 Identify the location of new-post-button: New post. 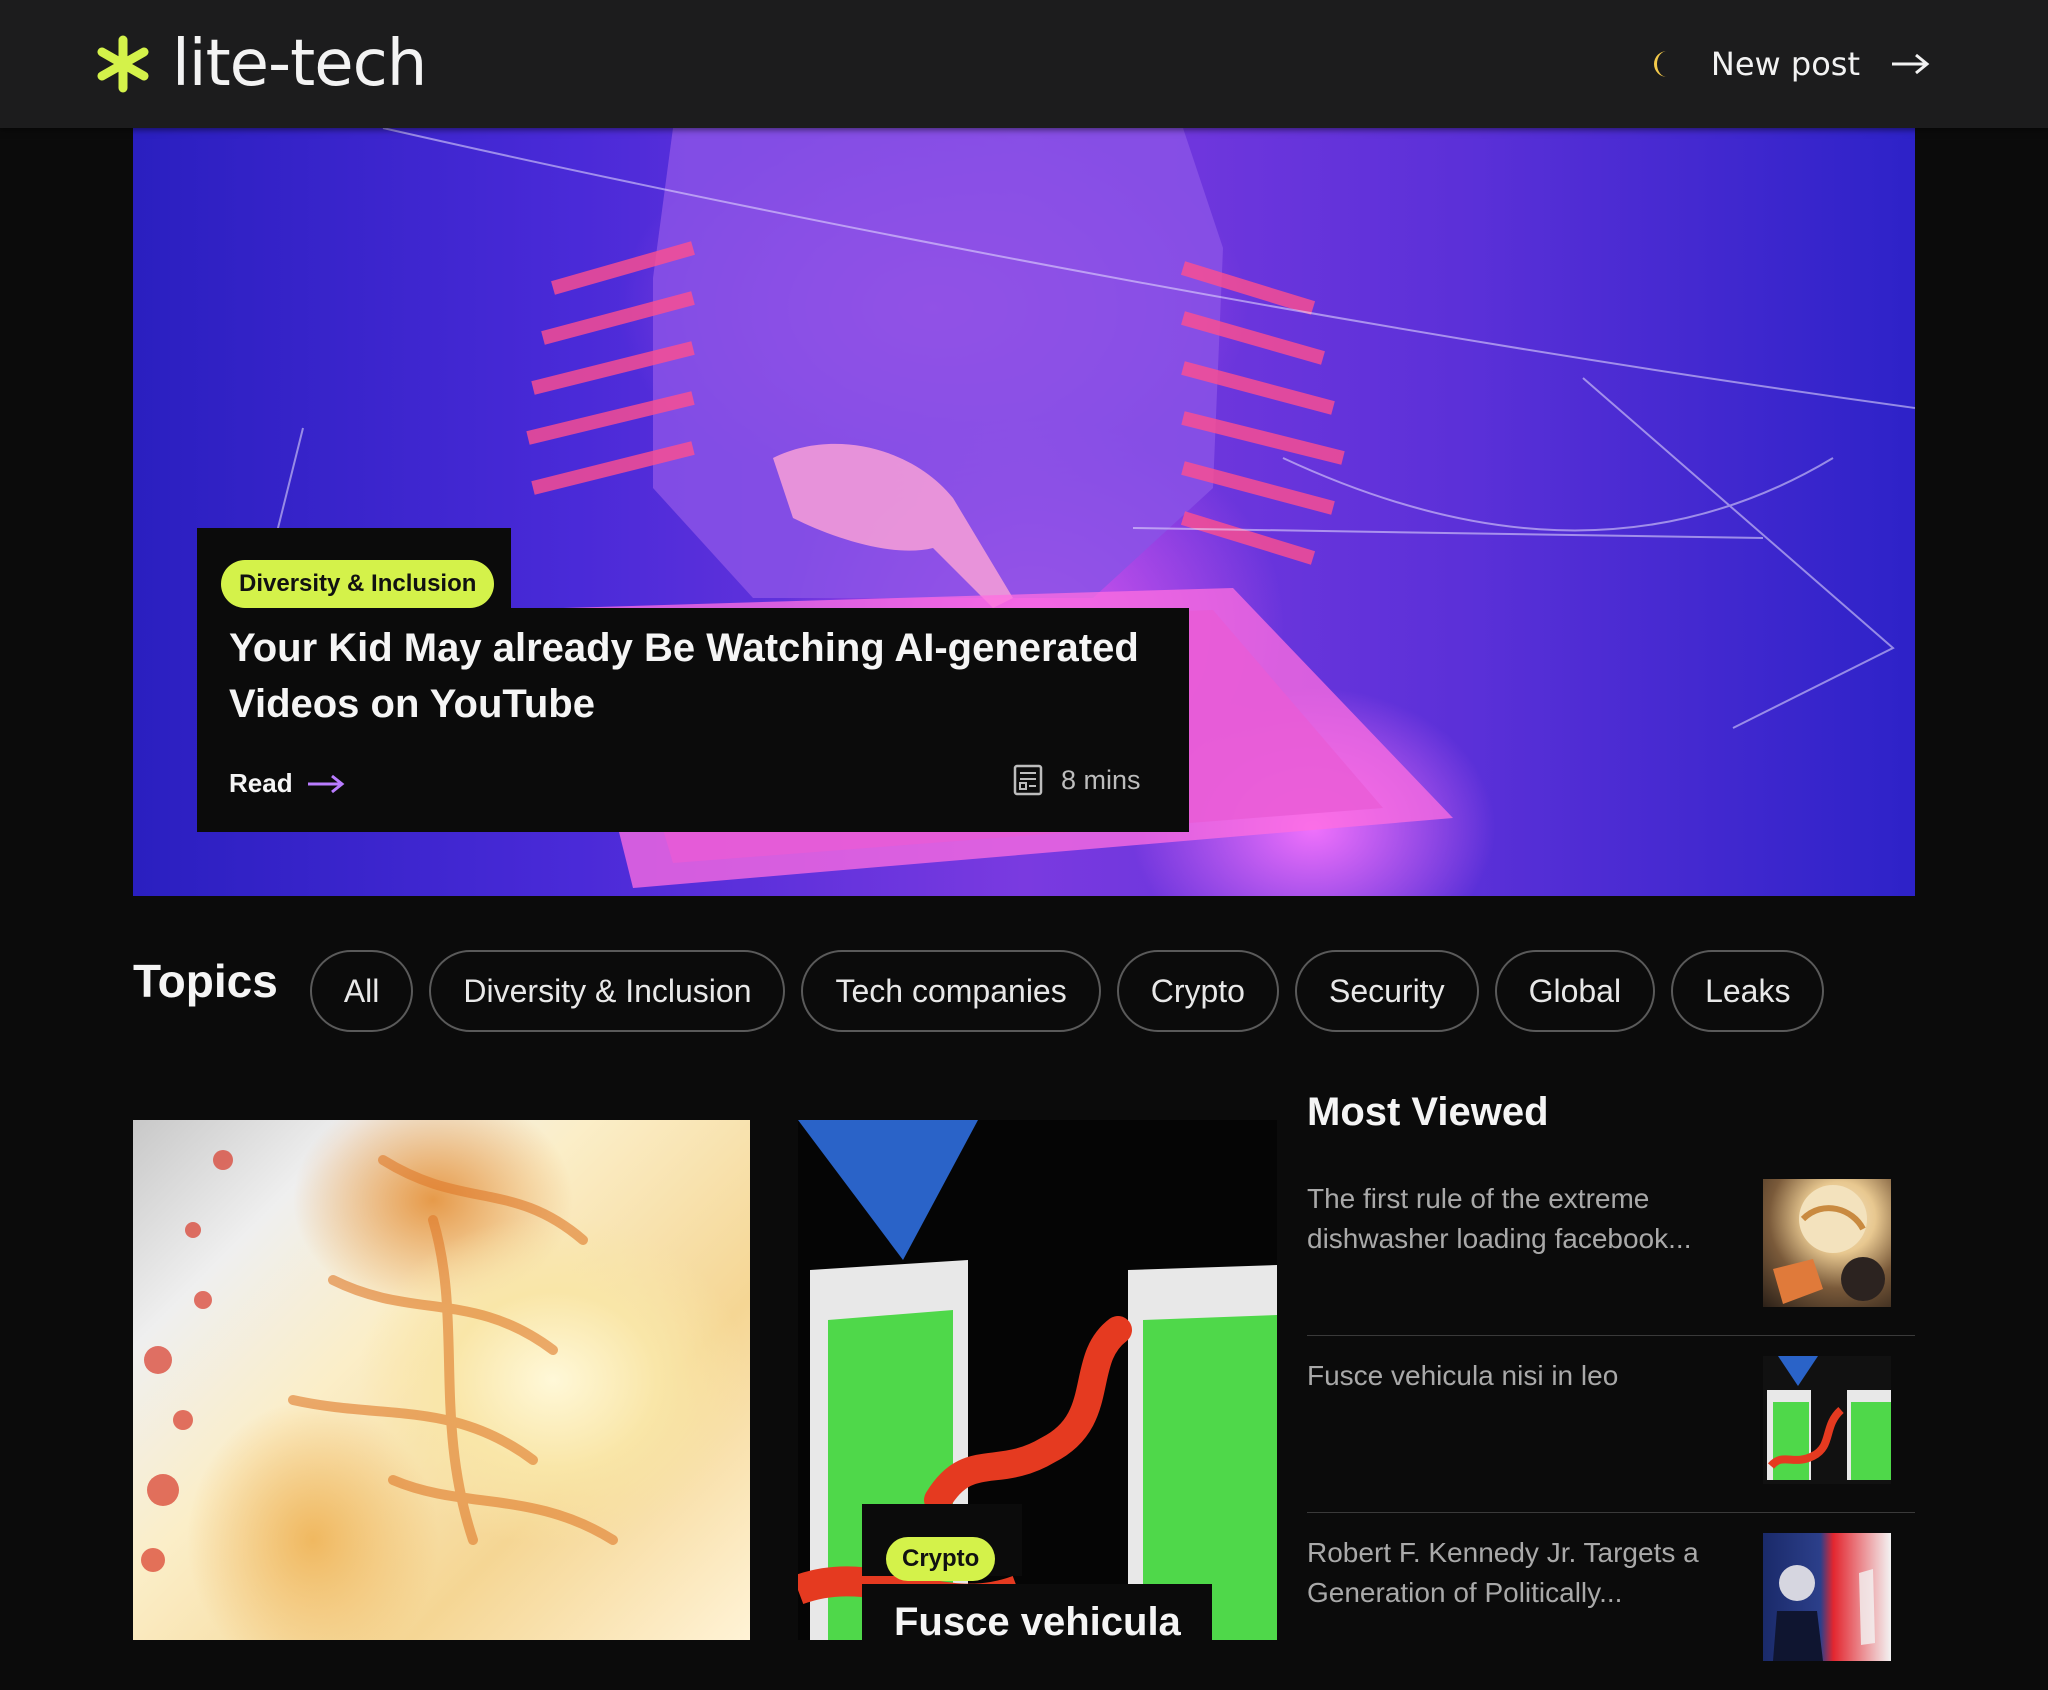
(1820, 64).